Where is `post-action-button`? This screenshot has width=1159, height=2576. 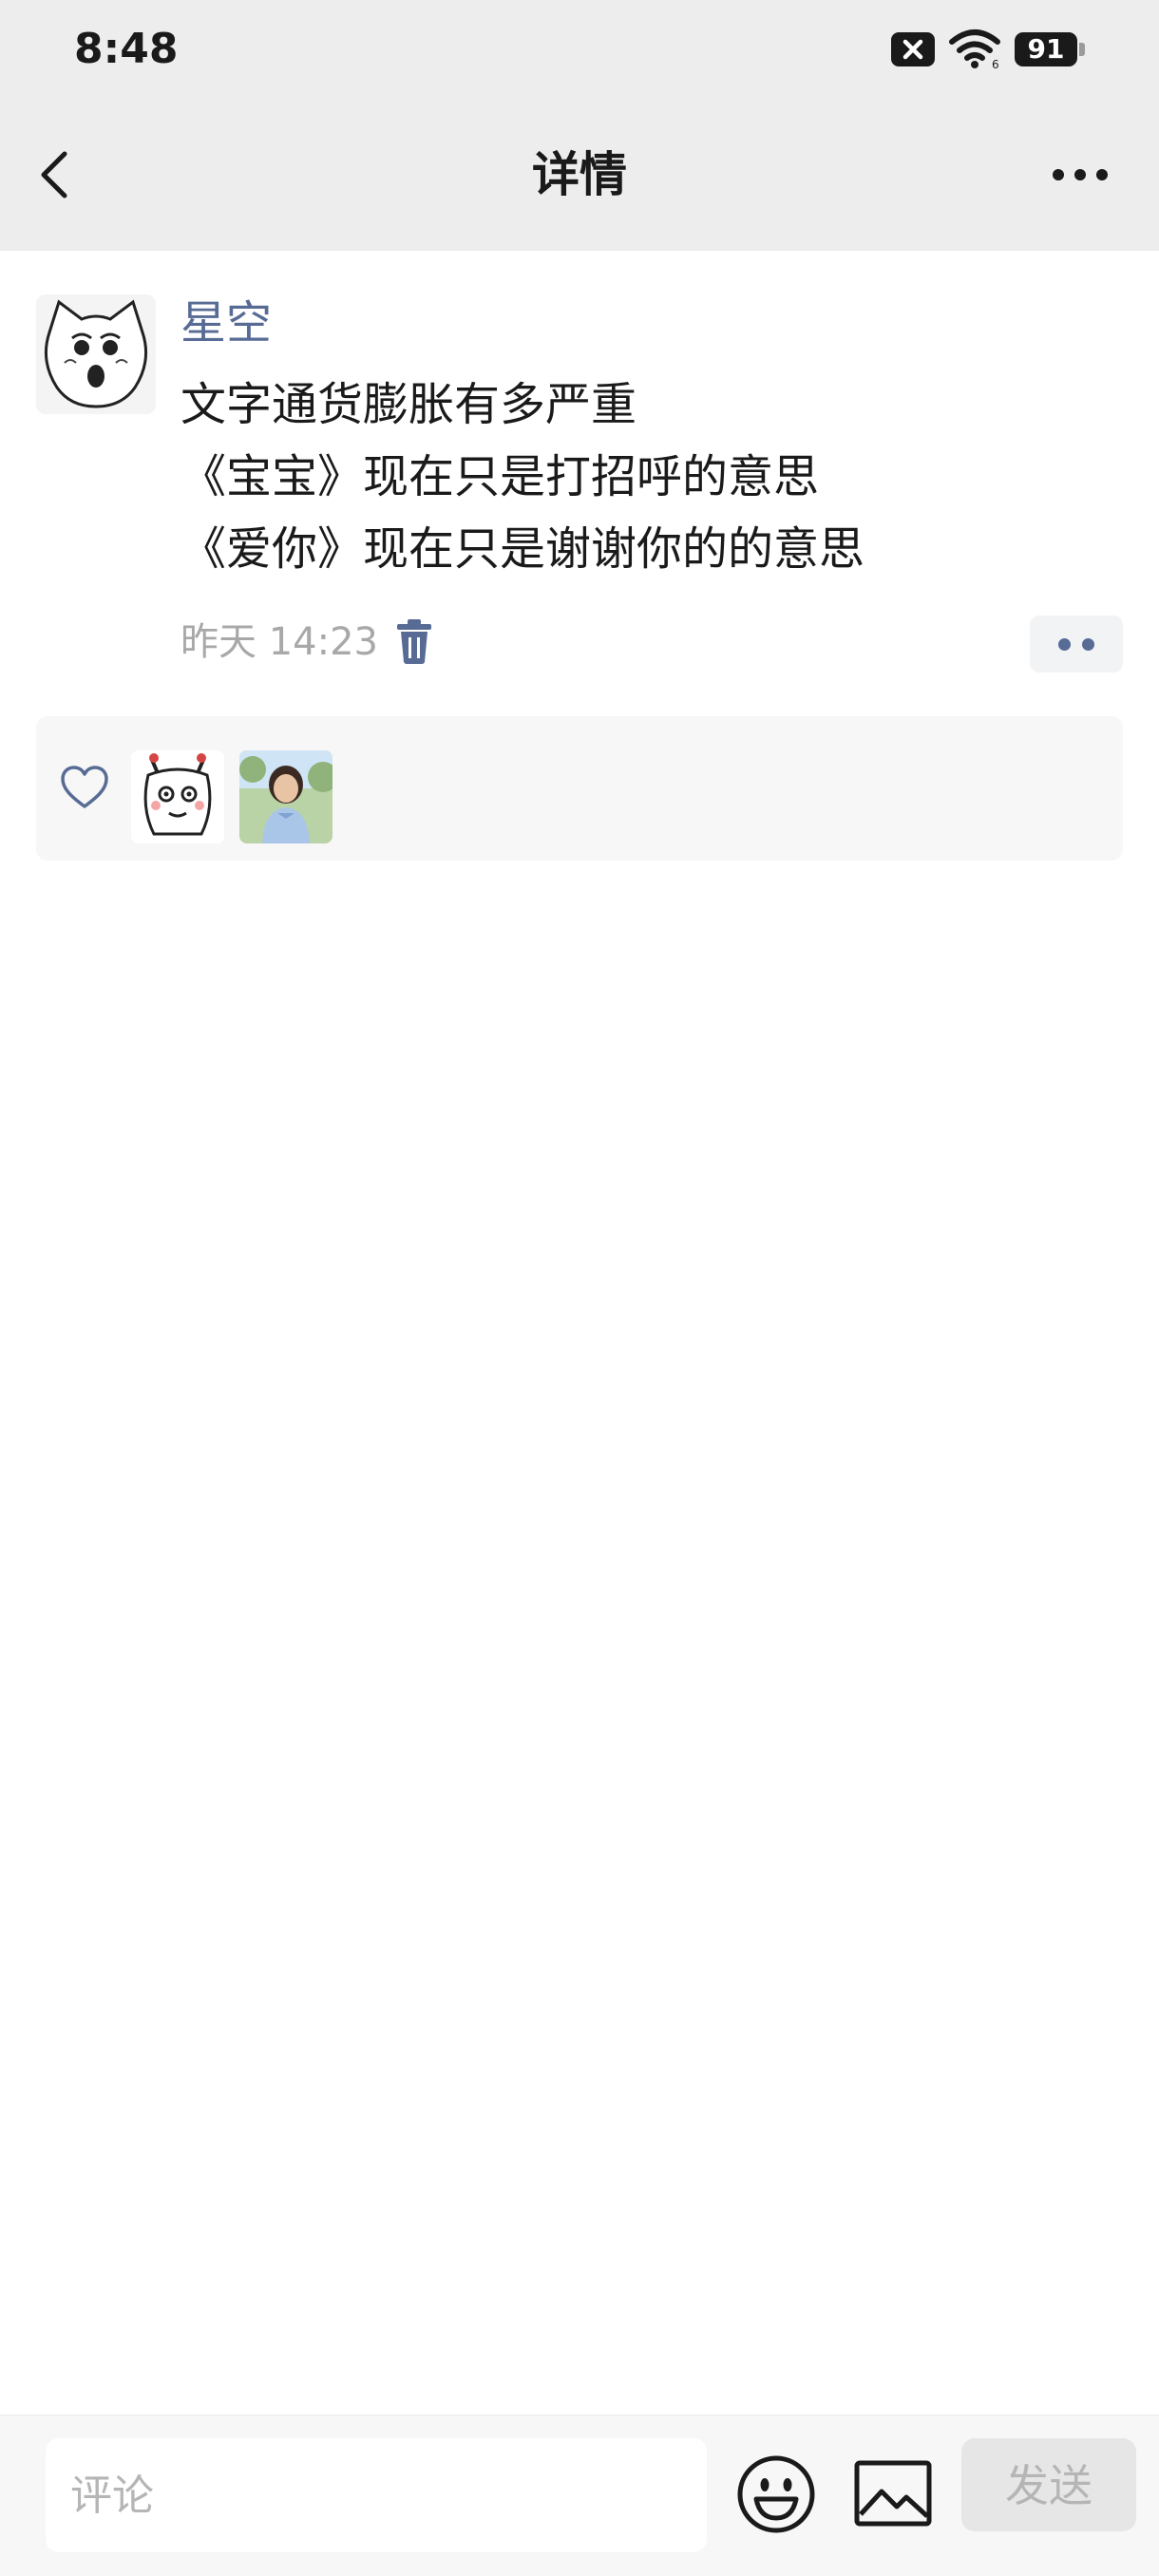
post-action-button is located at coordinates (1076, 644).